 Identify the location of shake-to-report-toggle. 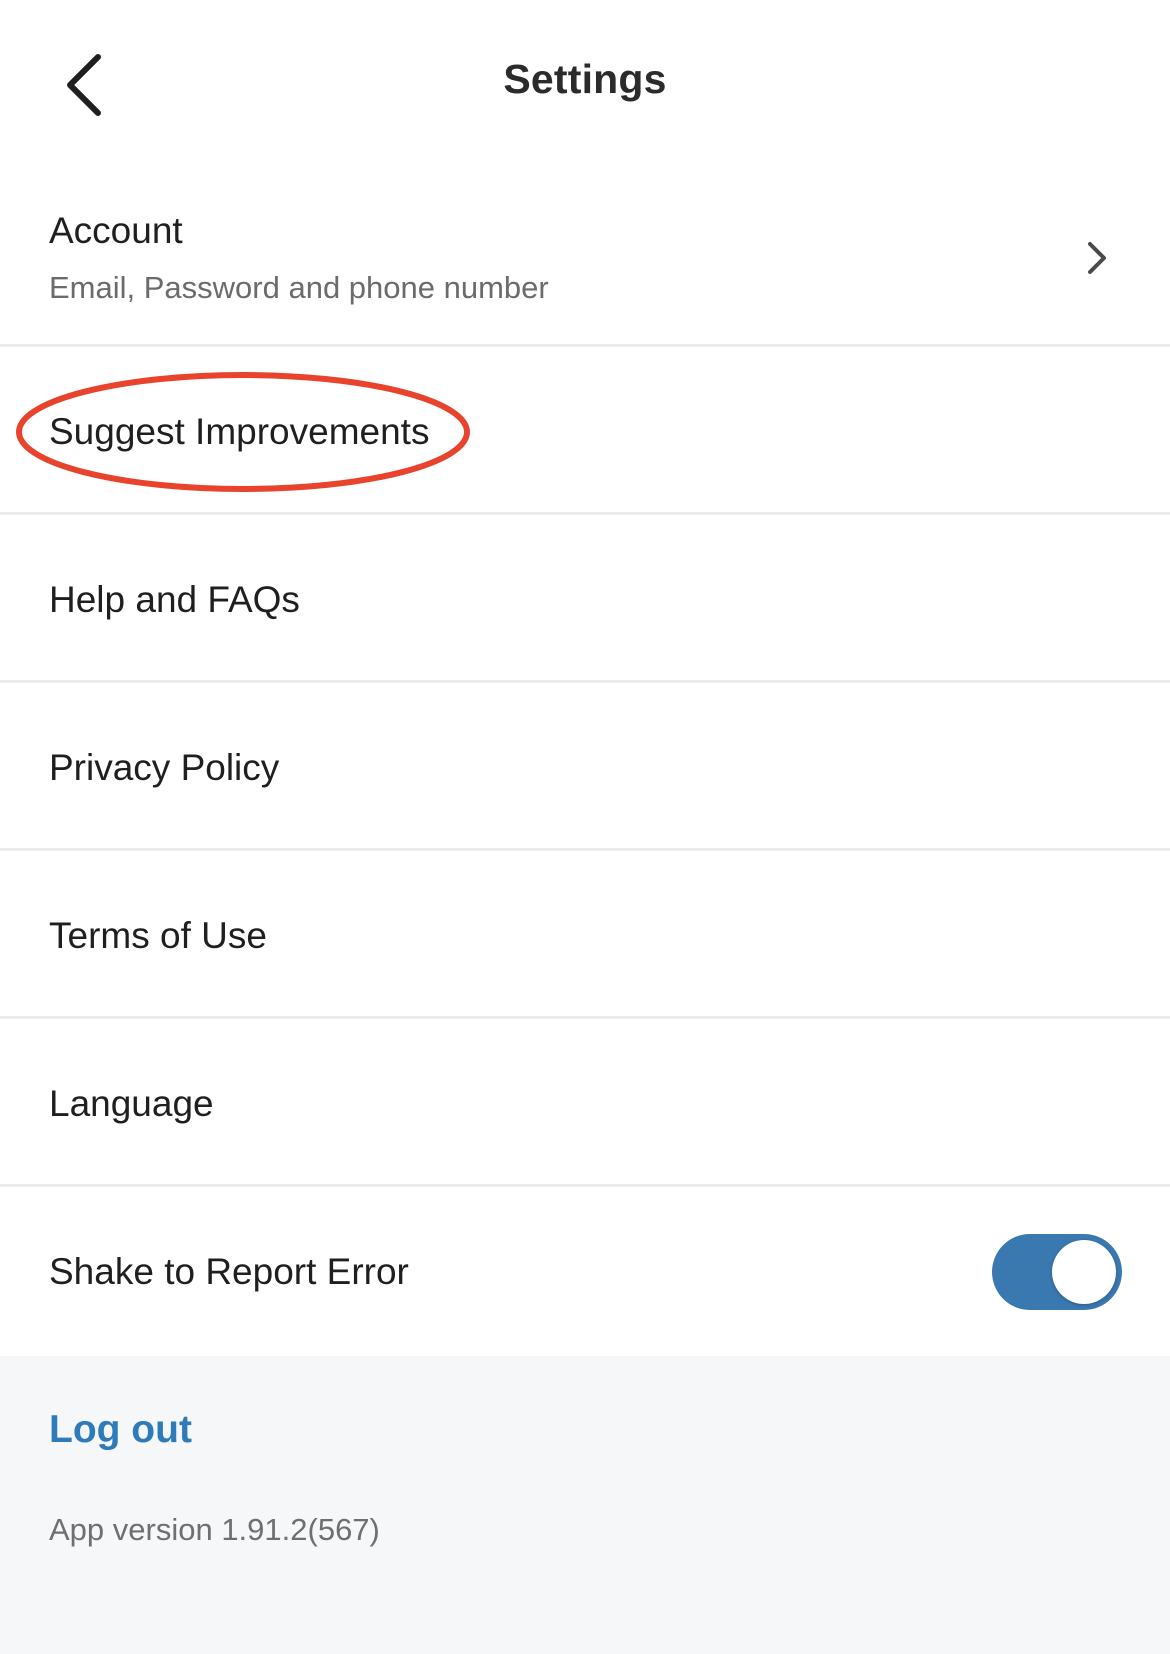
(1057, 1272).